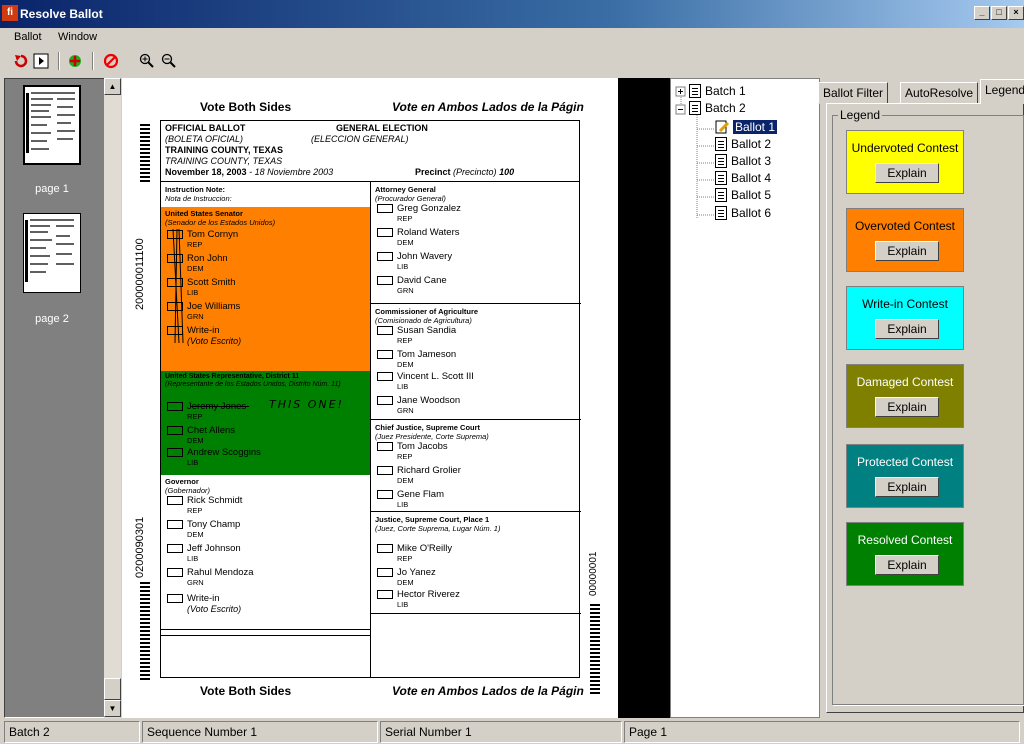 Image resolution: width=1024 pixels, height=744 pixels. What do you see at coordinates (905, 304) in the screenshot?
I see `legend-item-label: Write-in Contest` at bounding box center [905, 304].